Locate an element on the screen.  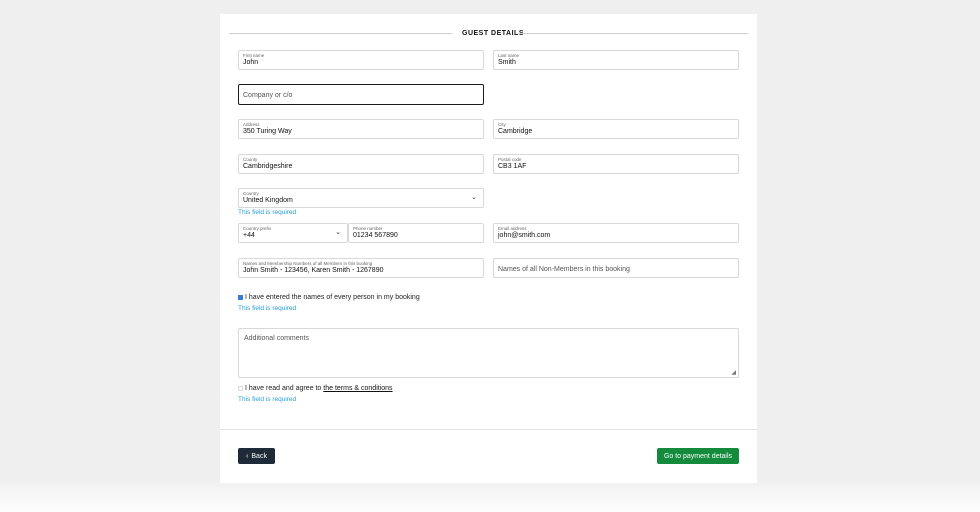
country-error: This field is required is located at coordinates (267, 212).